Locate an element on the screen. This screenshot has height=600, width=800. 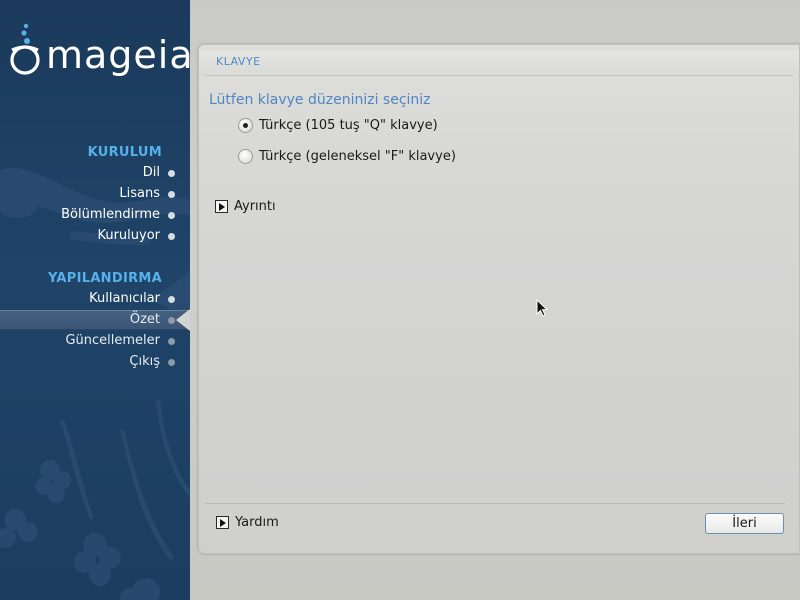
sidebar-step-dil: Dil is located at coordinates (87, 173).